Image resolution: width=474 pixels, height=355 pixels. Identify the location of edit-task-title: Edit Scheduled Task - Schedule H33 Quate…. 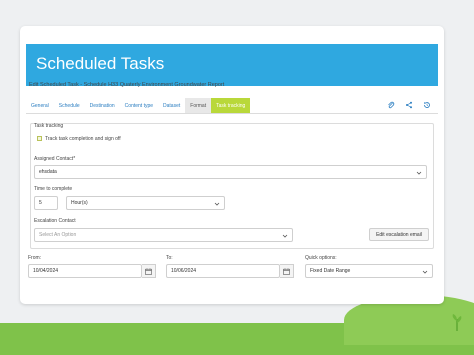
(127, 85).